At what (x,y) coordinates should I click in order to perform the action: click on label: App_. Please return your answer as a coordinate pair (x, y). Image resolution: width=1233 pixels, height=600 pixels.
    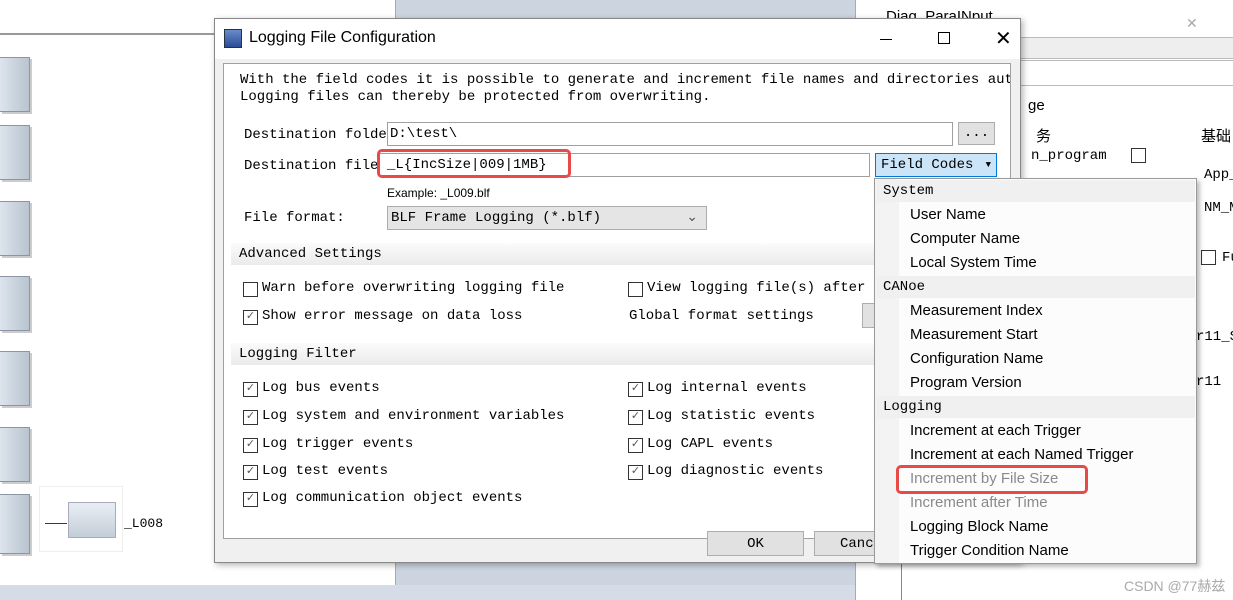
    Looking at the image, I should click on (1218, 175).